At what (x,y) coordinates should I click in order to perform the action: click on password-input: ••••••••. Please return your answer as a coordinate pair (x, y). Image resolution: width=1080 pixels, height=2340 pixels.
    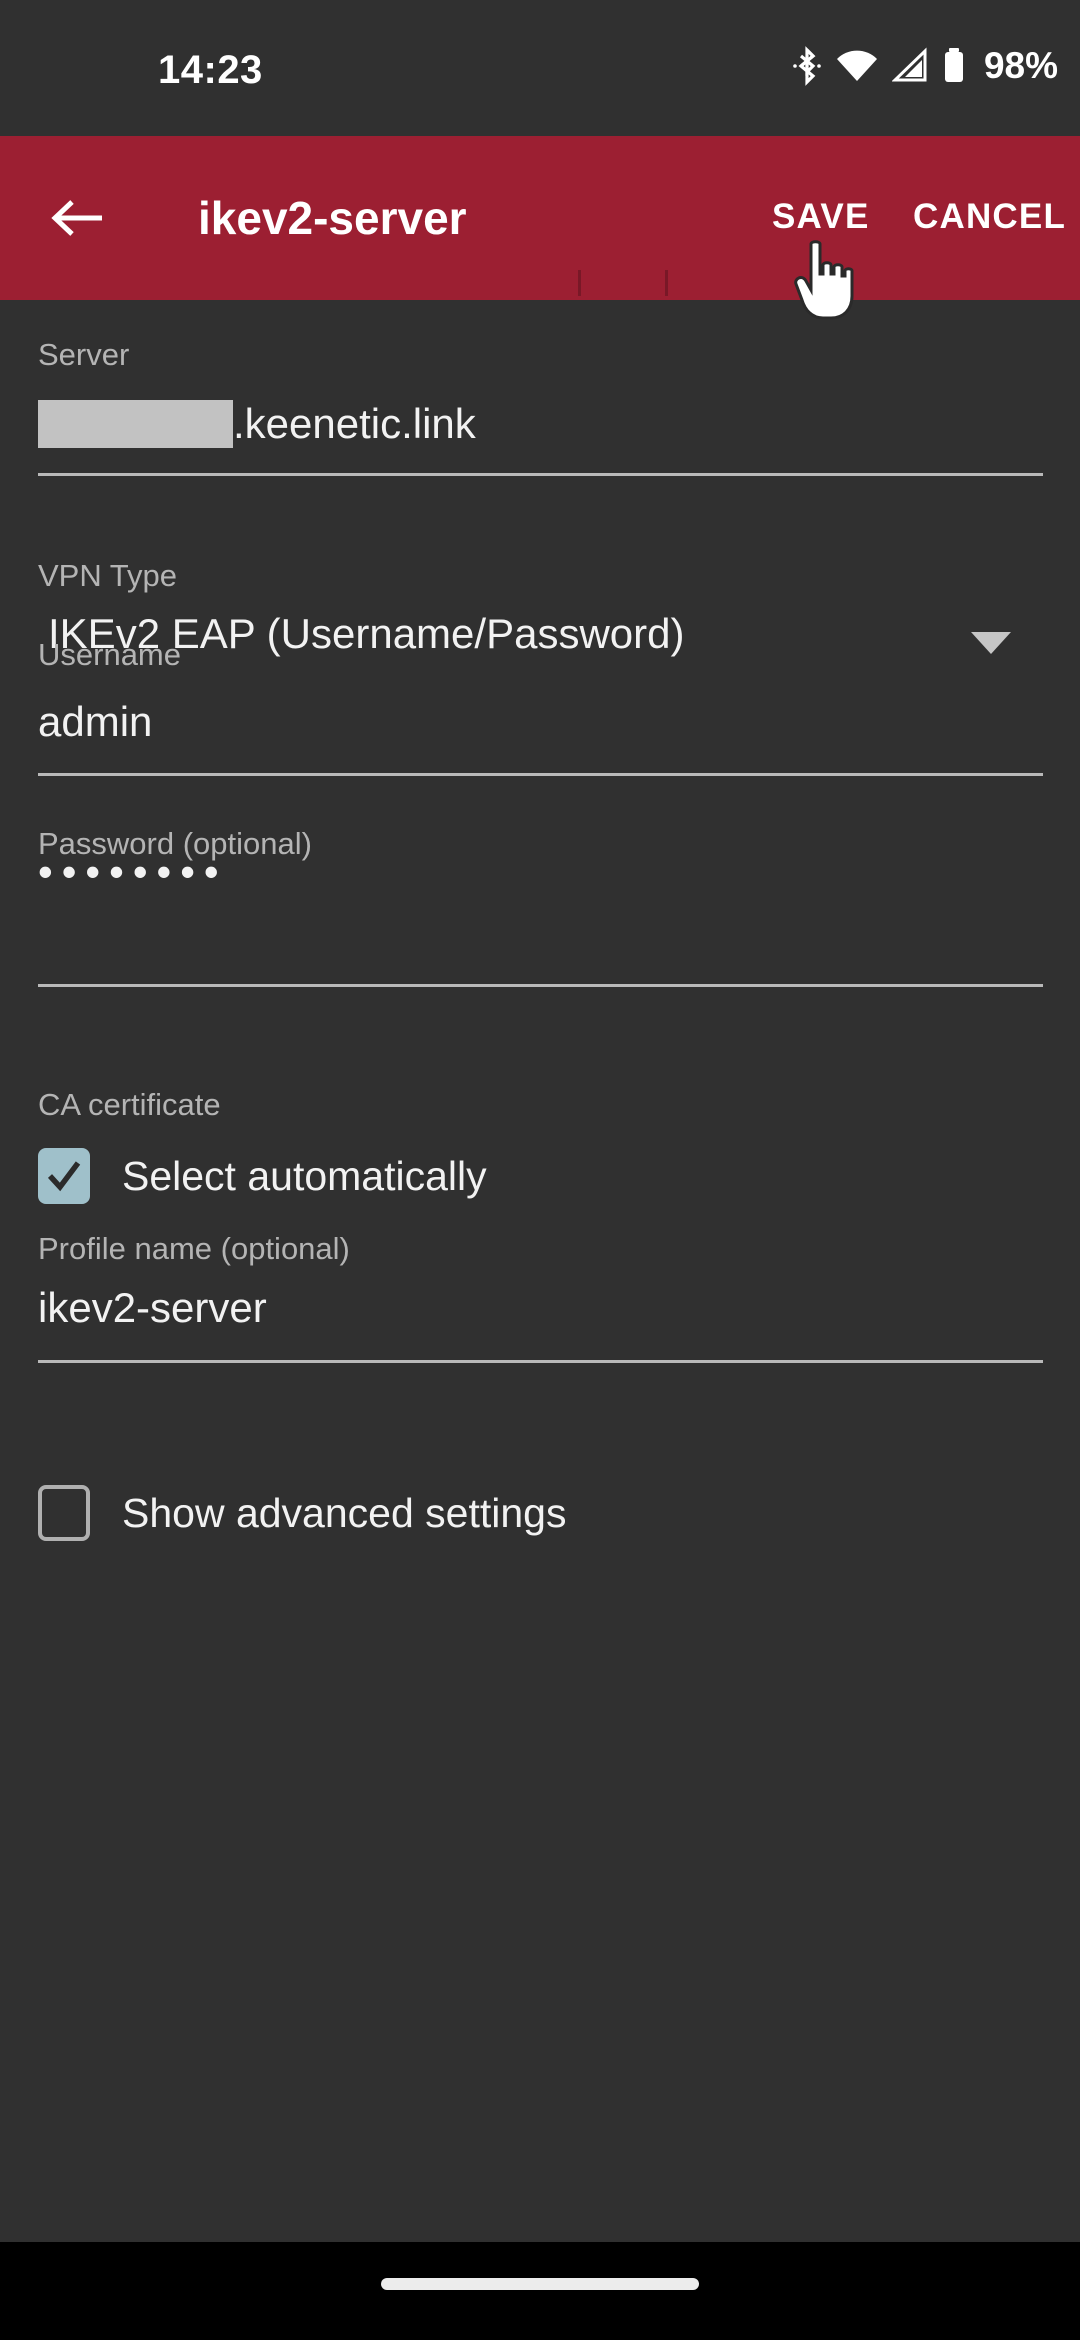
    Looking at the image, I should click on (133, 872).